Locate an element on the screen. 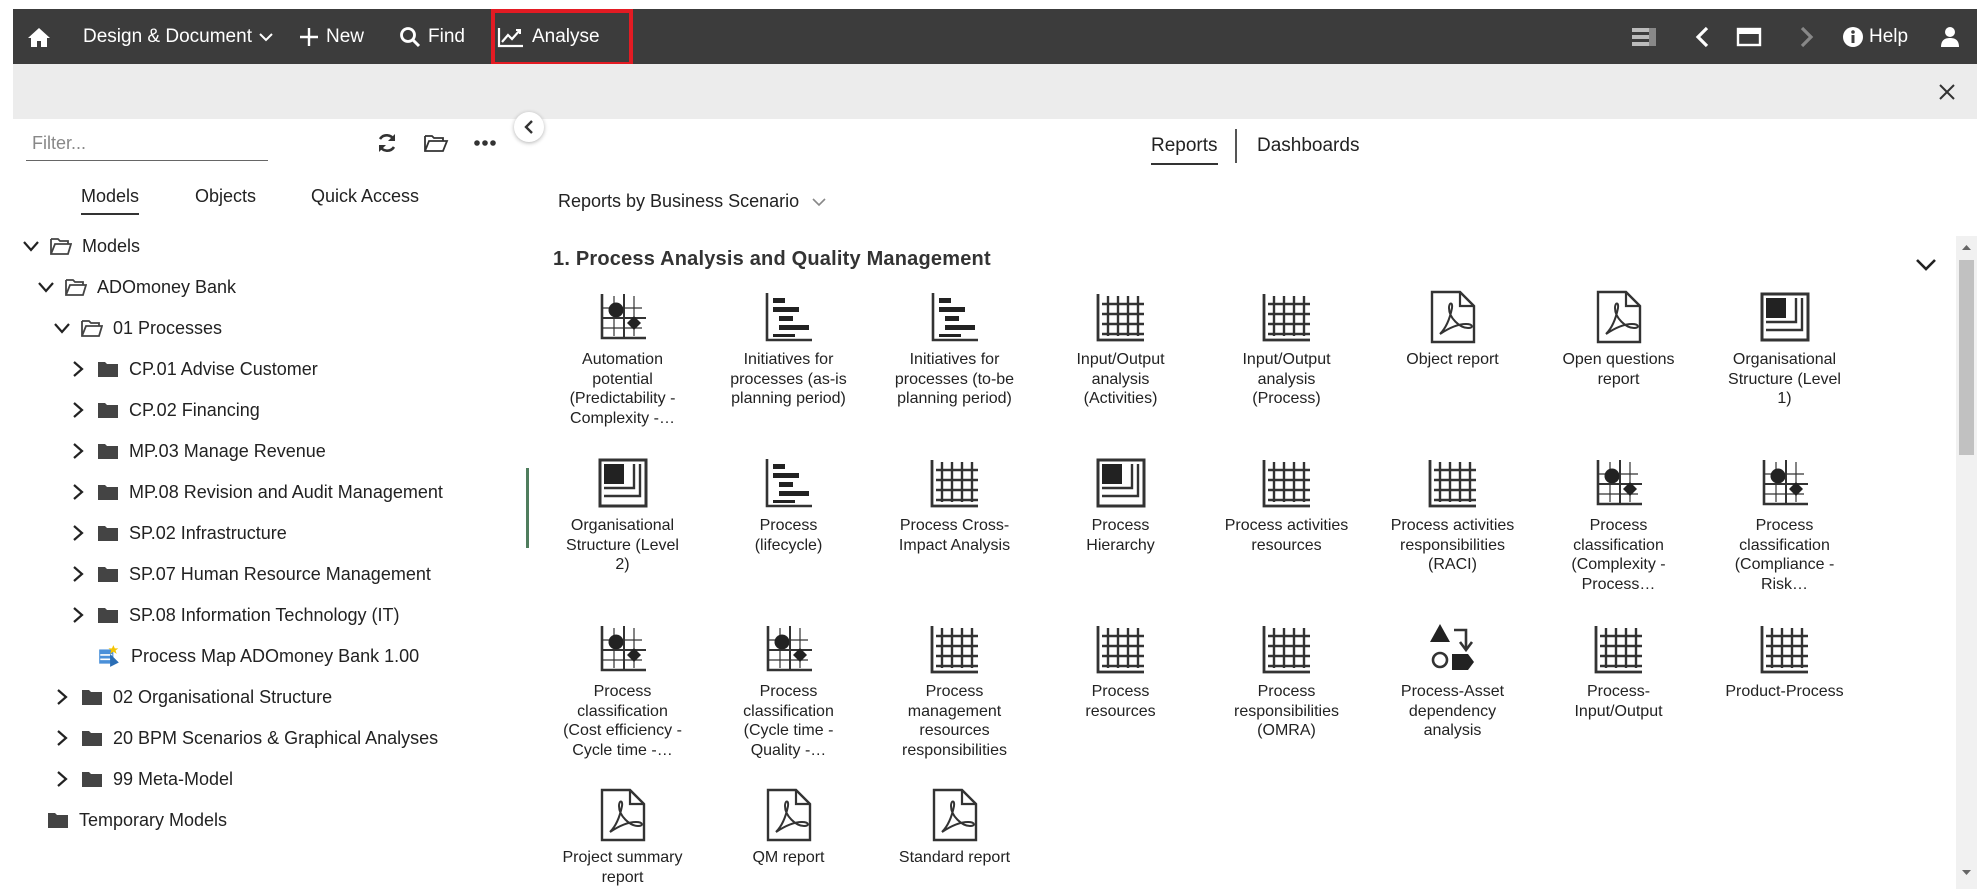 The image size is (1977, 889). panel-splitter is located at coordinates (527, 508).